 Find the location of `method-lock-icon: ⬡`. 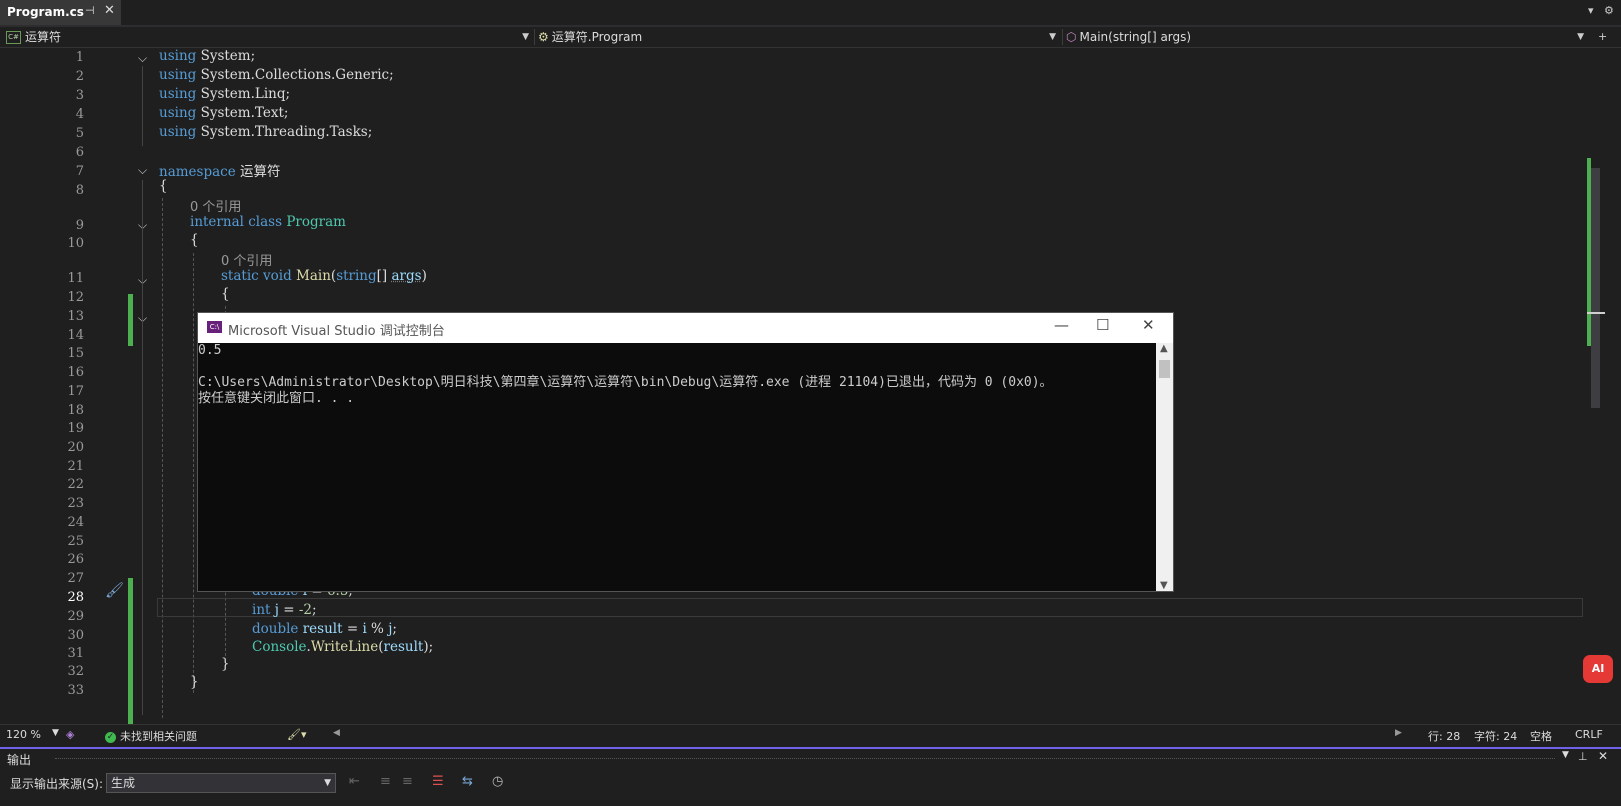

method-lock-icon: ⬡ is located at coordinates (1071, 37).